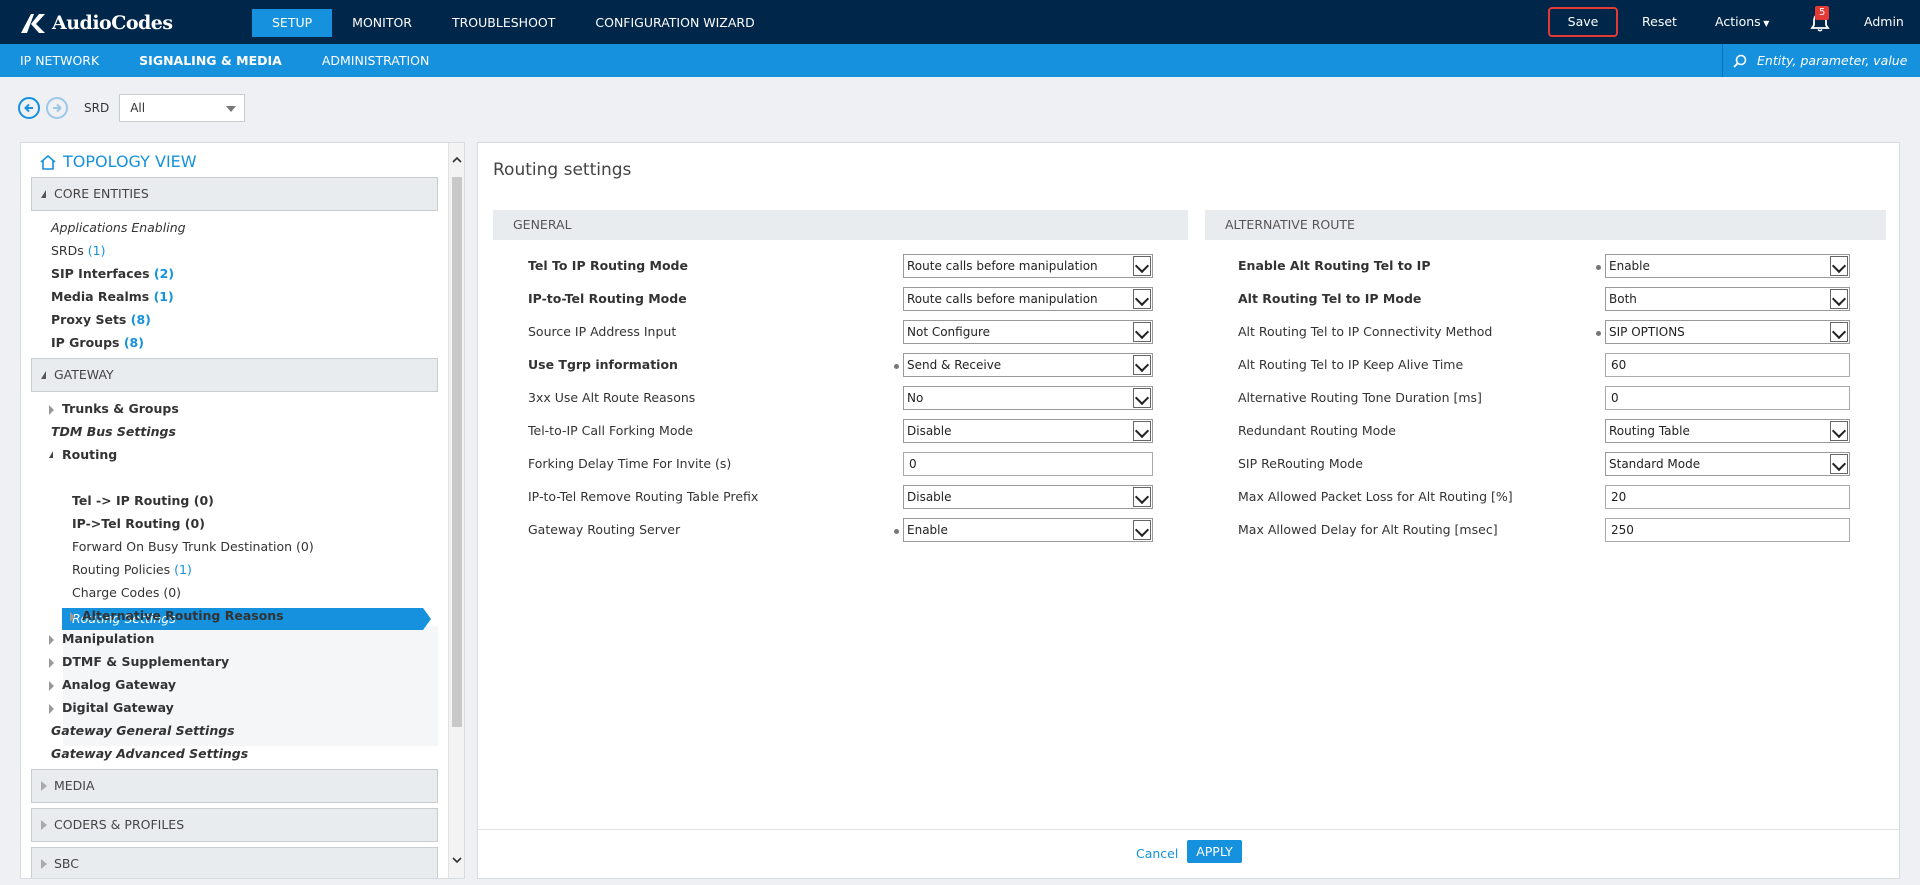 The height and width of the screenshot is (885, 1920). What do you see at coordinates (57, 108) in the screenshot?
I see `forward-button` at bounding box center [57, 108].